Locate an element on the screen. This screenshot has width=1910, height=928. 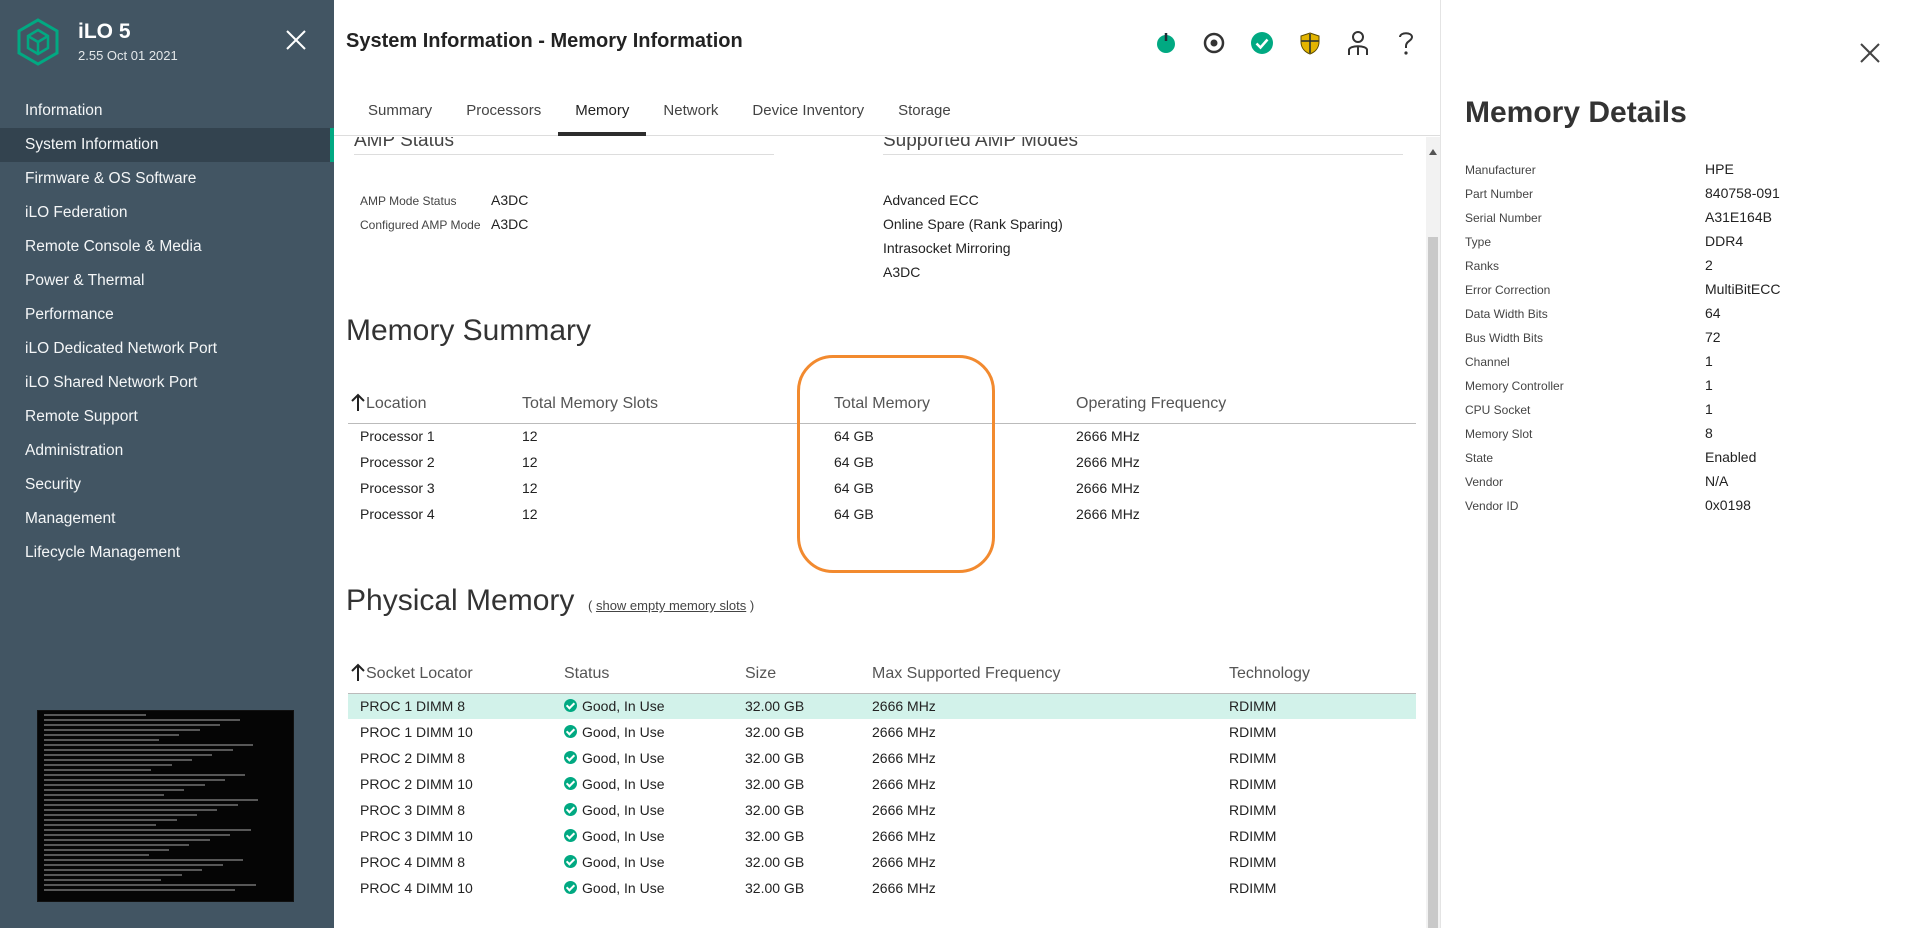
content-scrollbar is located at coordinates (1433, 532).